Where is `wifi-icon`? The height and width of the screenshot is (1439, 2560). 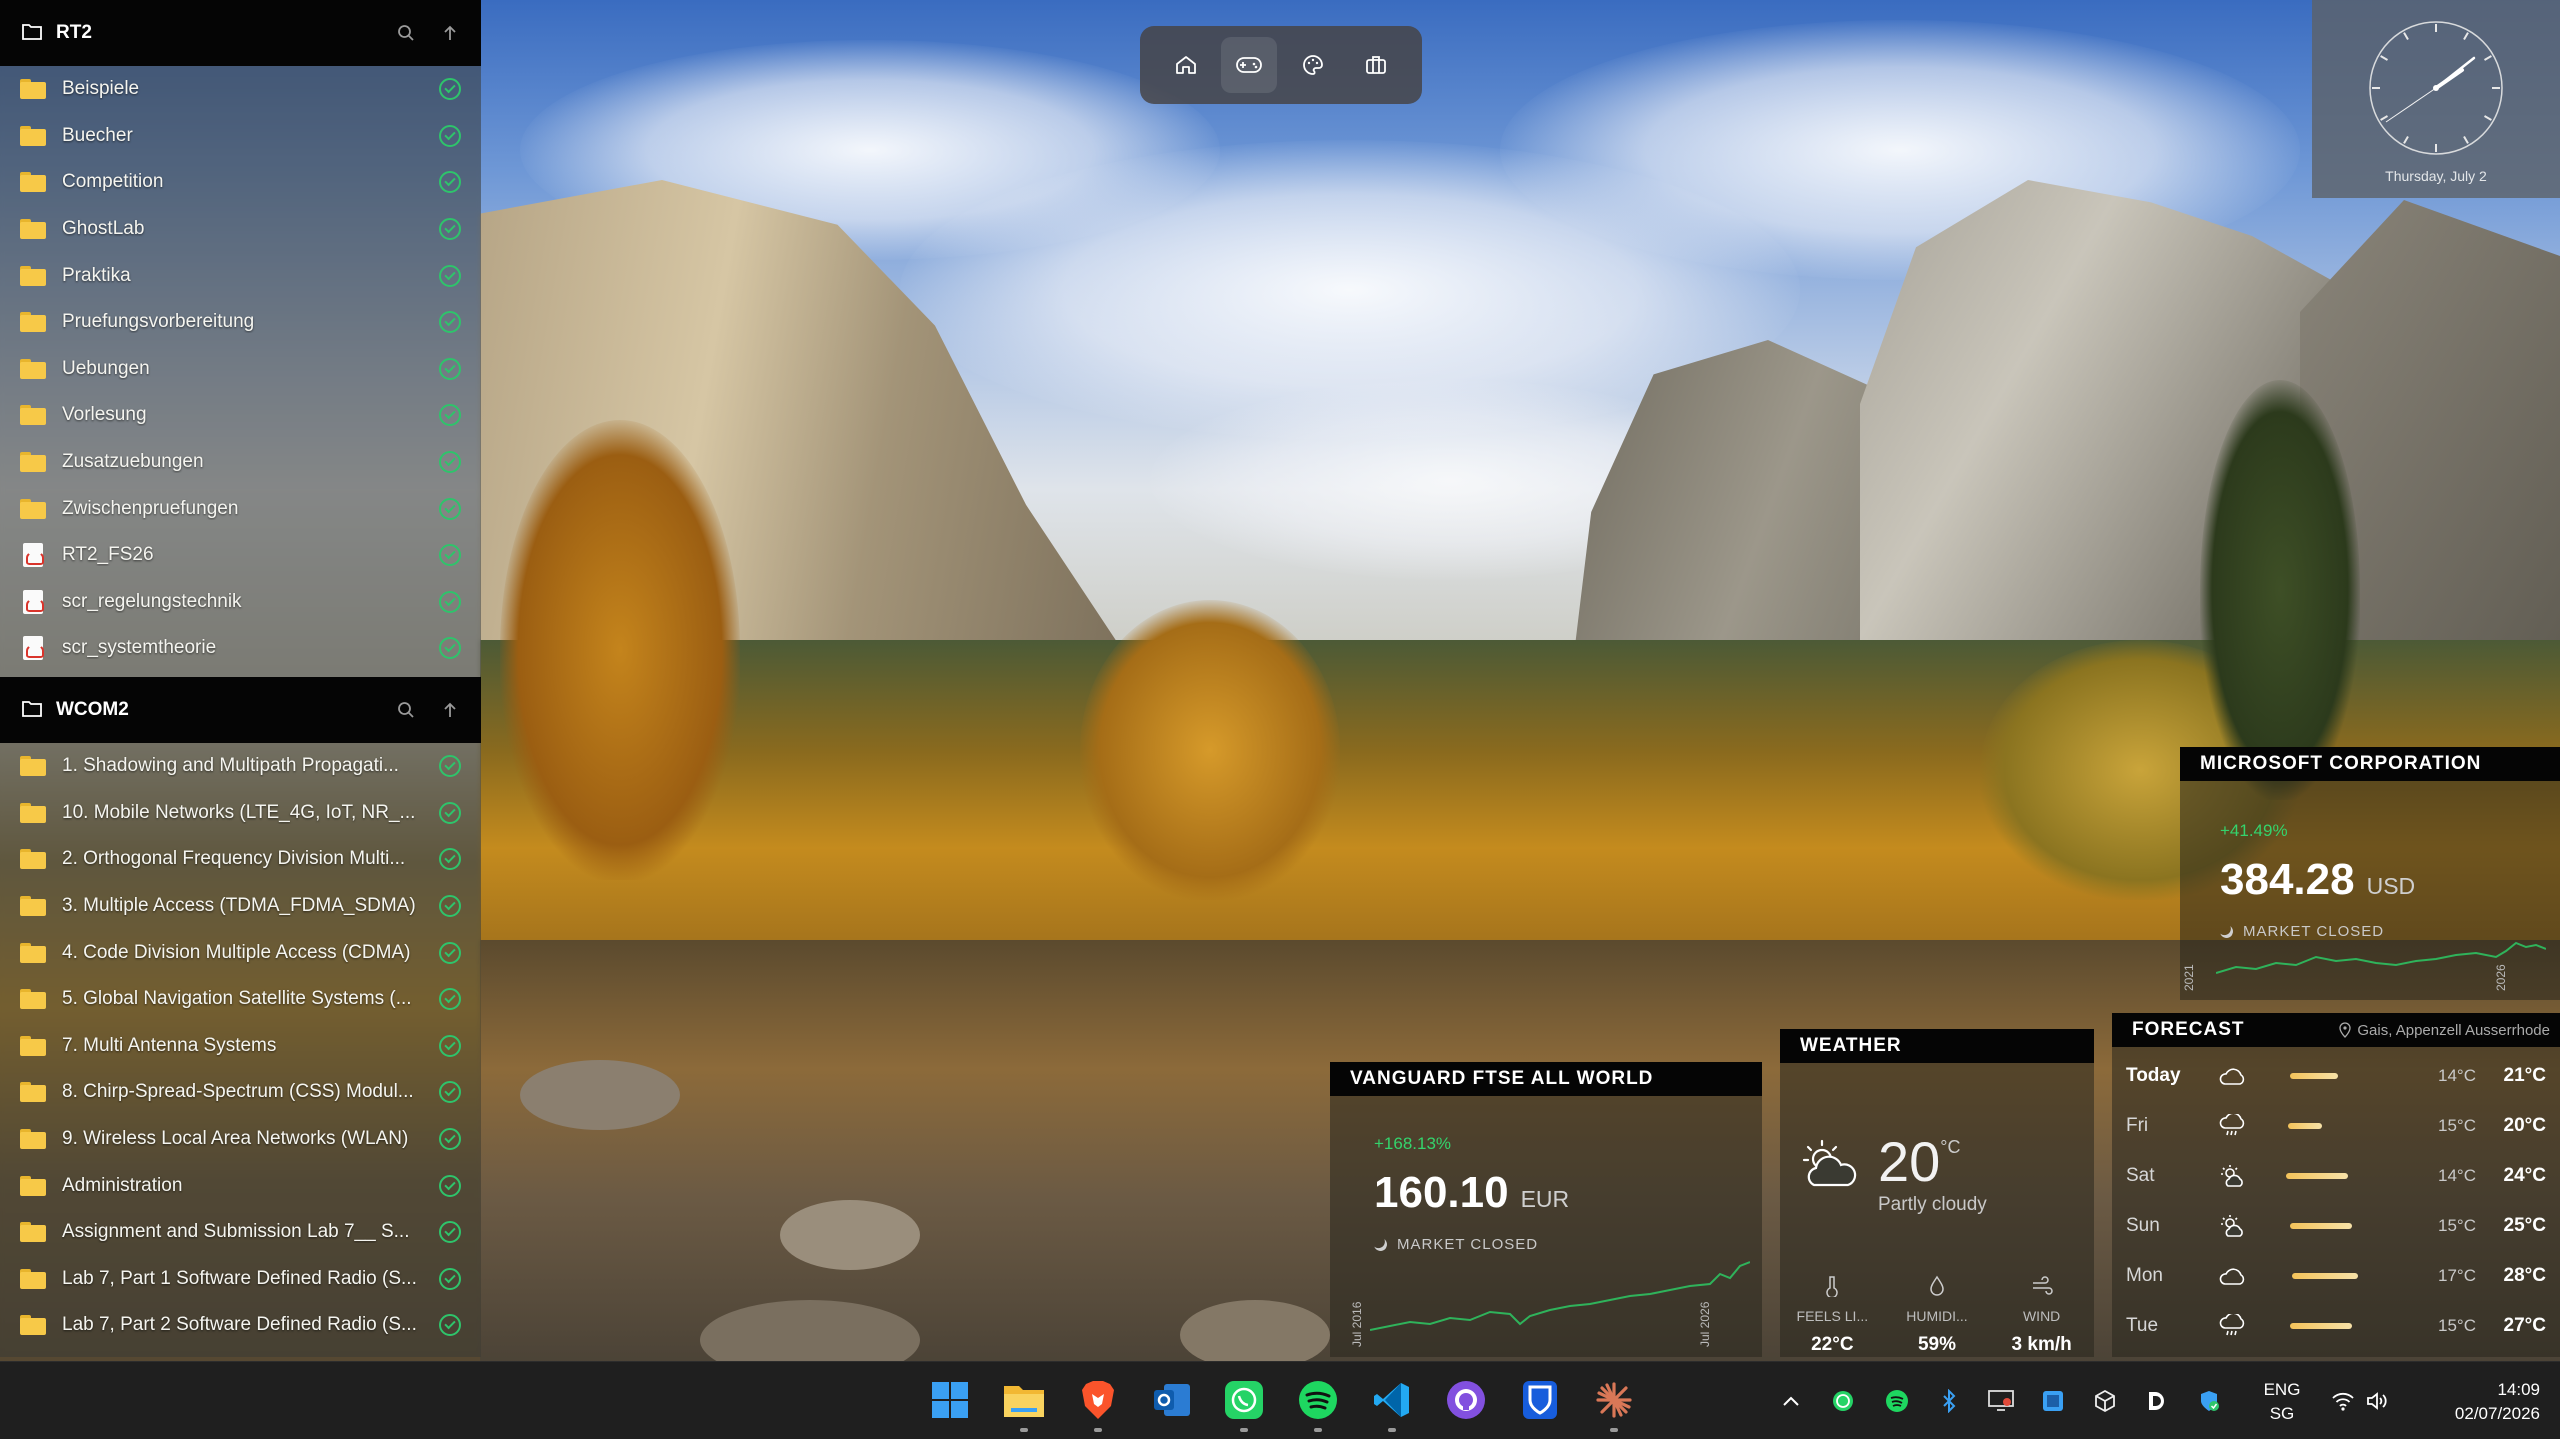 wifi-icon is located at coordinates (2343, 1401).